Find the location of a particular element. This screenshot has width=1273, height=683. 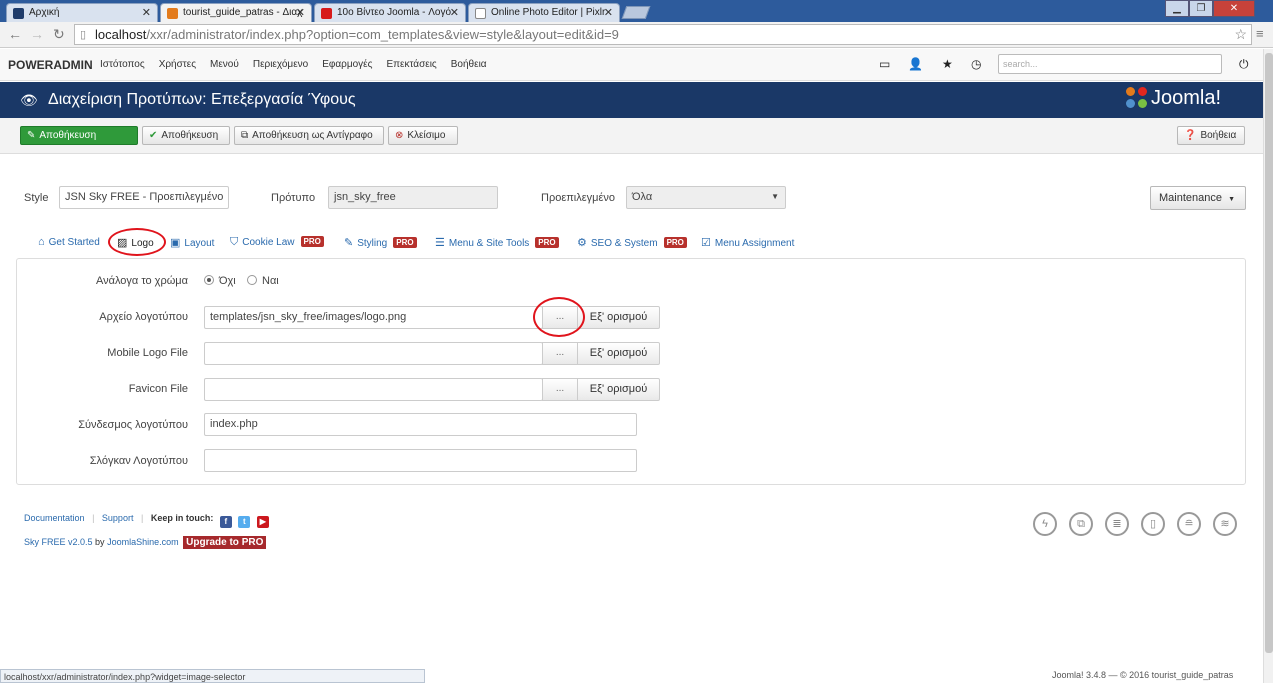

tab-menu-site-tools: ☰ Menu & Site Tools PRO is located at coordinates (497, 242).